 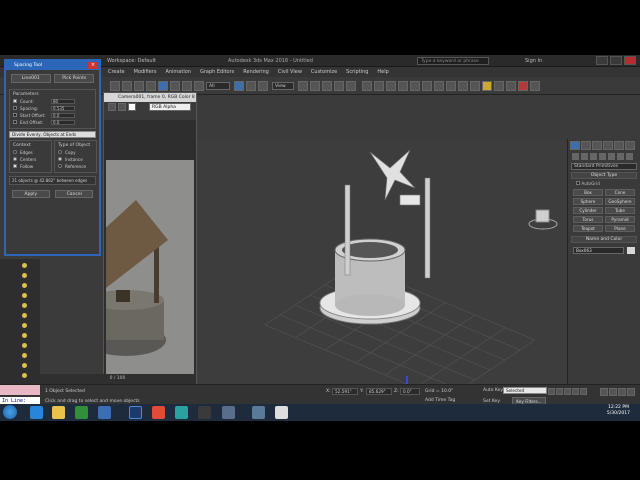 What do you see at coordinates (622, 392) in the screenshot?
I see `zoom-extents-icon` at bounding box center [622, 392].